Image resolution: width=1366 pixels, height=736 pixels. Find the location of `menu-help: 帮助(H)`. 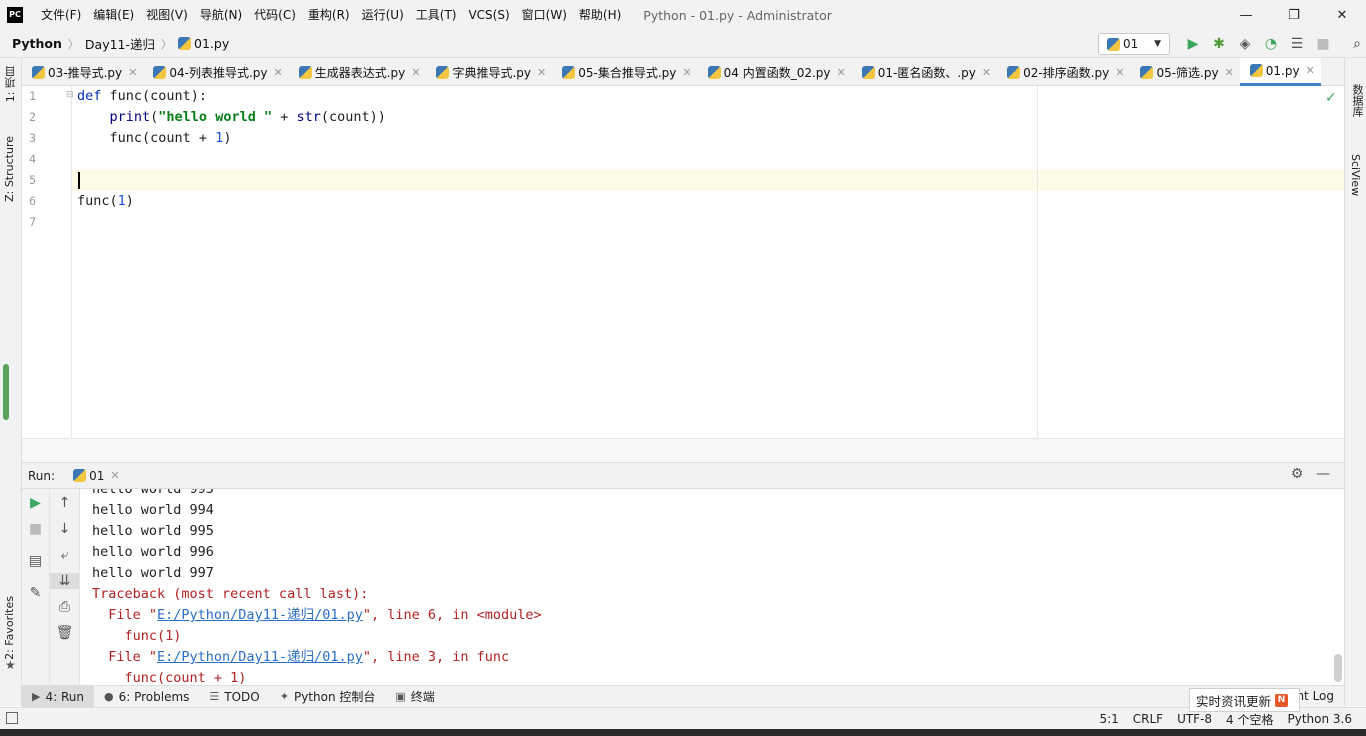

menu-help: 帮助(H) is located at coordinates (600, 15).